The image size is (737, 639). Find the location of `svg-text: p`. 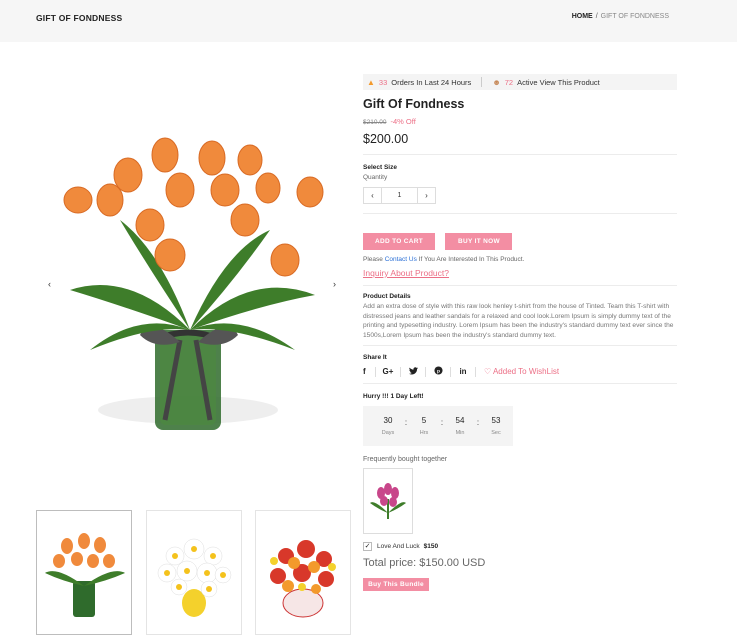

svg-text: p is located at coordinates (437, 371).